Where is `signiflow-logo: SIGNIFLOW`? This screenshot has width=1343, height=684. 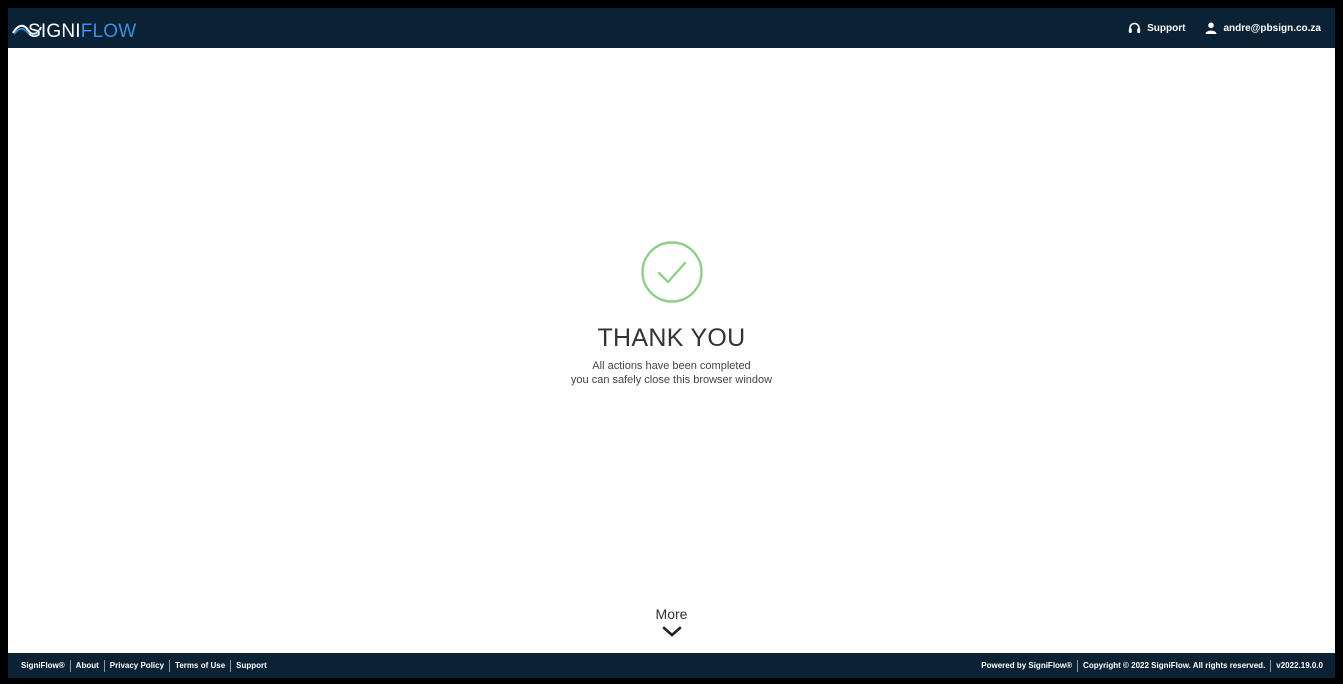
signiflow-logo: SIGNIFLOW is located at coordinates (74, 29).